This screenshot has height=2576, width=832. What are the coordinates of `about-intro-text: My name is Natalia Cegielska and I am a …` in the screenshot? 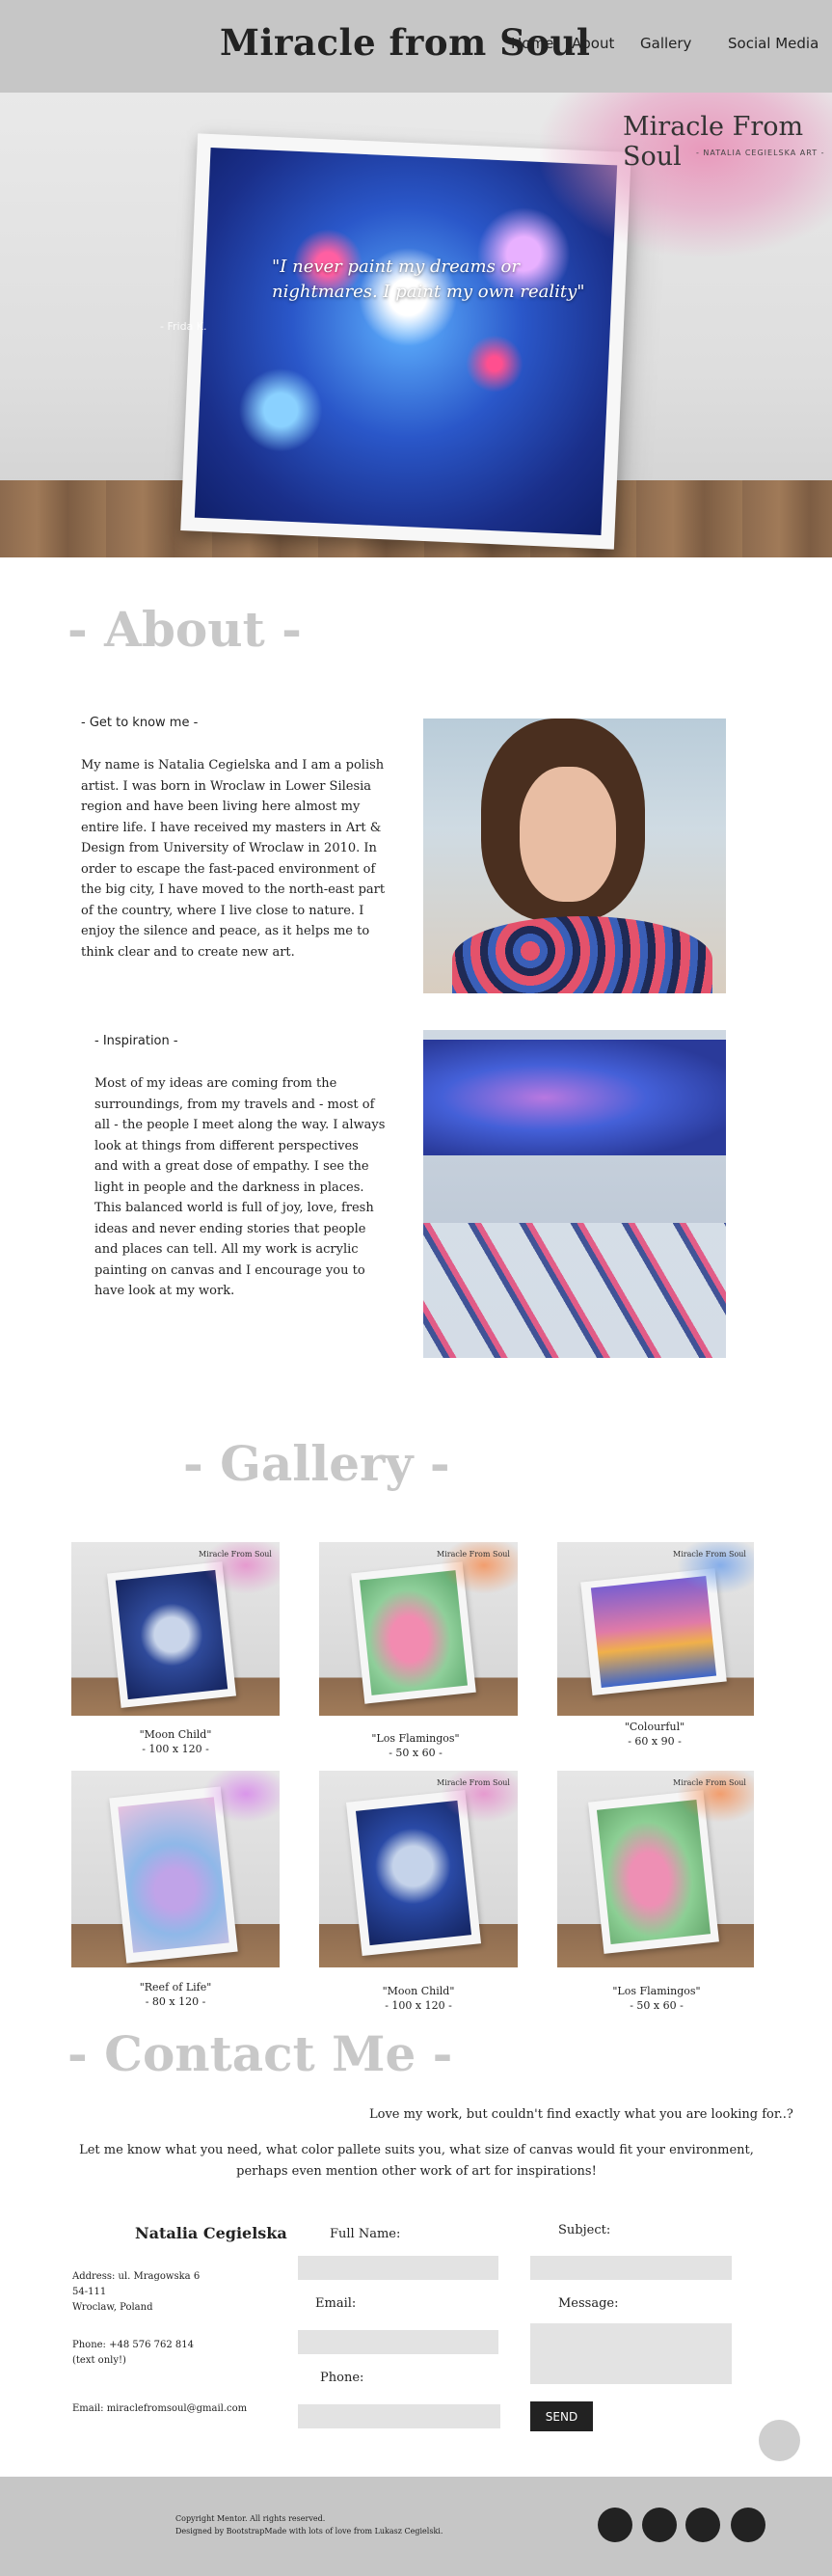 It's located at (234, 859).